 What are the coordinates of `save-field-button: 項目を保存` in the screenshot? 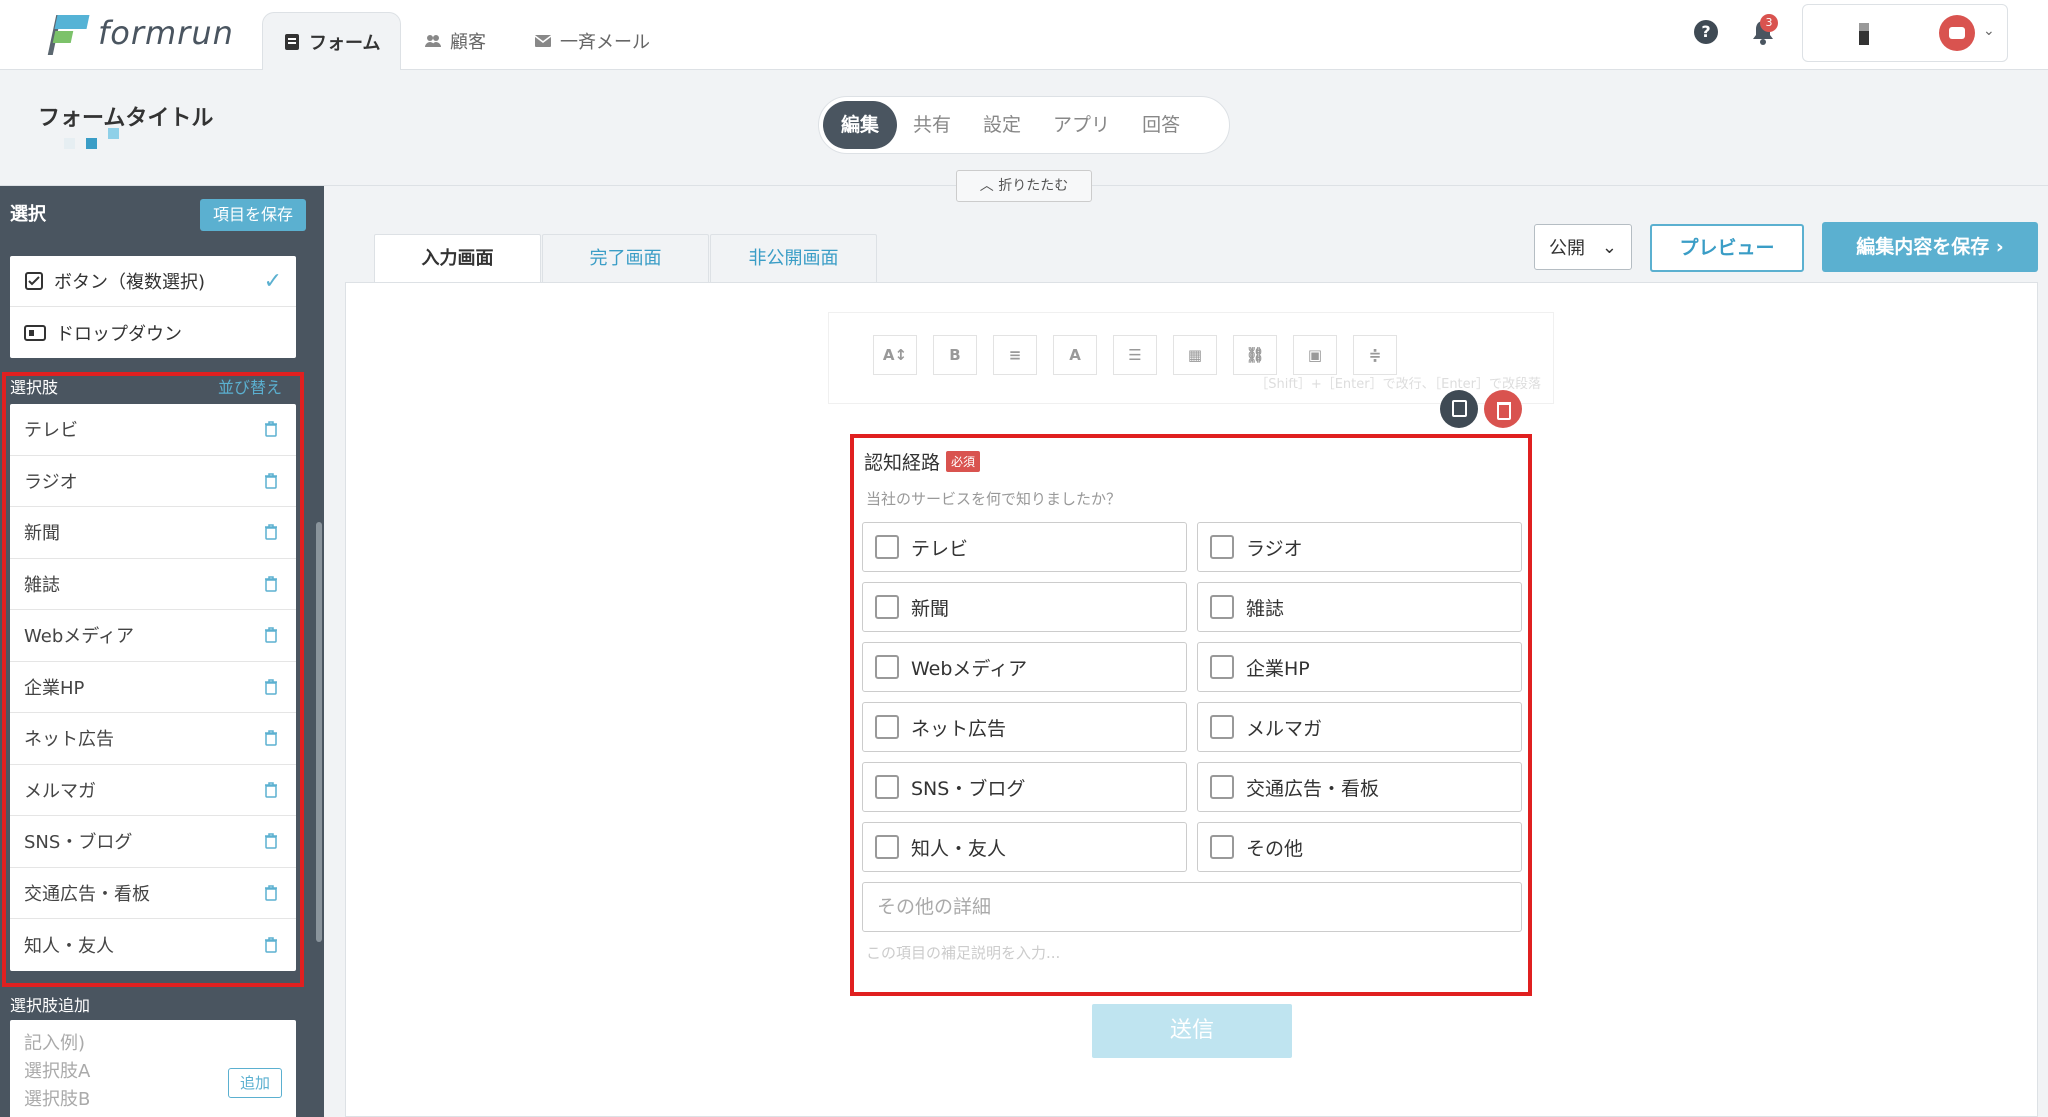 It's located at (253, 215).